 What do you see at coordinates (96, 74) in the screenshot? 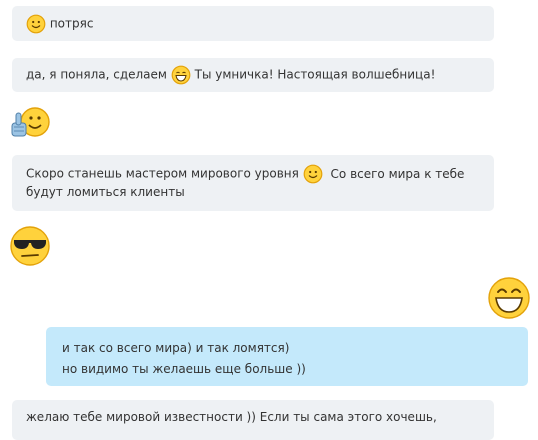
I see `message-text: да, я поняла, сделаем` at bounding box center [96, 74].